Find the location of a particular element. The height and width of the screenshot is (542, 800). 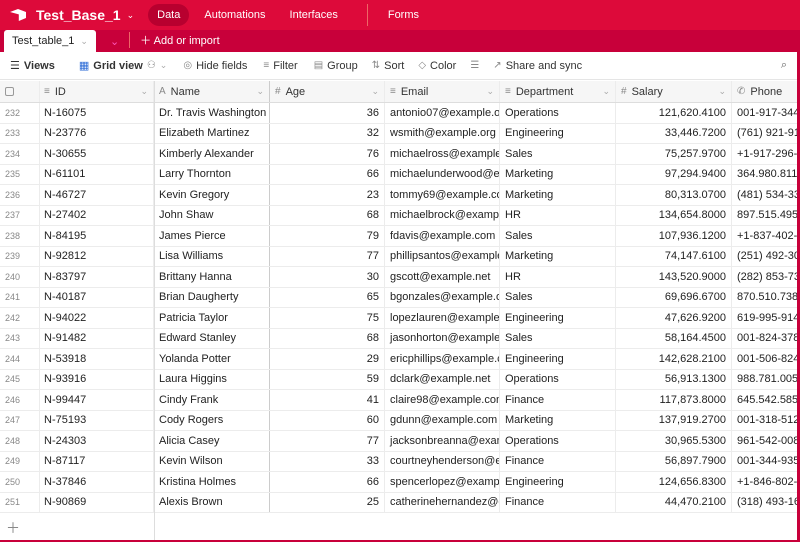

name-cell: Cody Rogers is located at coordinates (212, 420).